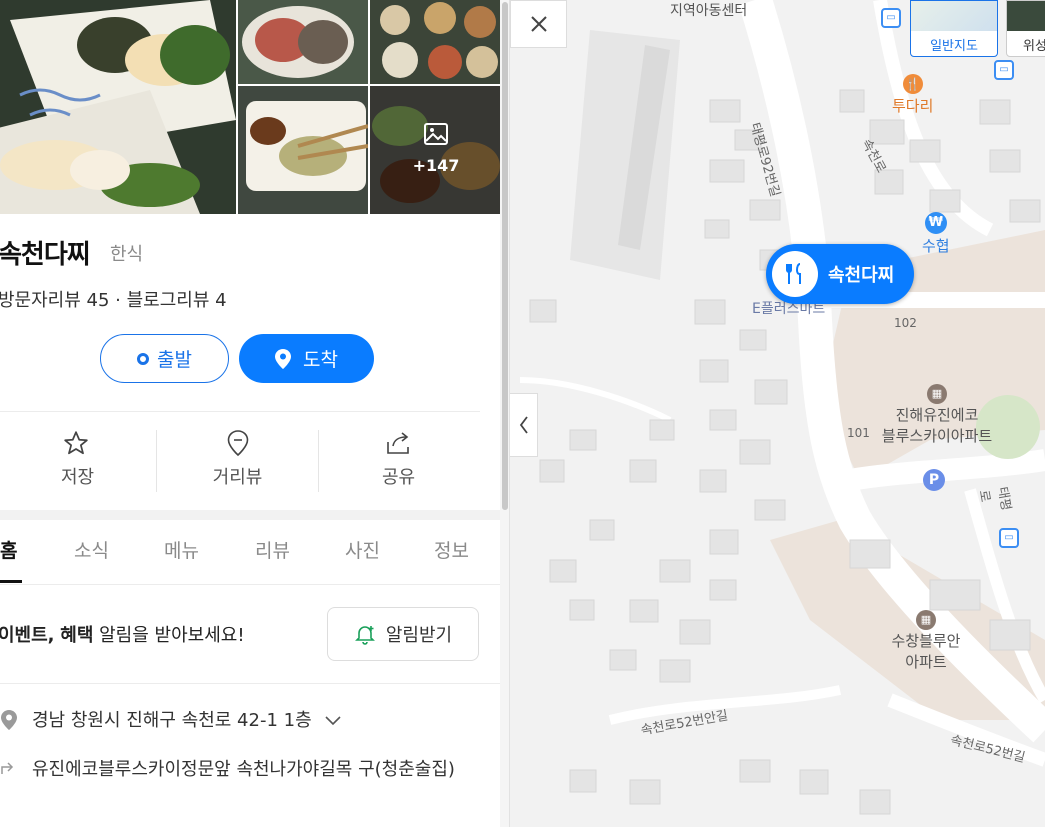 The height and width of the screenshot is (827, 1045). What do you see at coordinates (333, 721) in the screenshot?
I see `chevron-down-icon` at bounding box center [333, 721].